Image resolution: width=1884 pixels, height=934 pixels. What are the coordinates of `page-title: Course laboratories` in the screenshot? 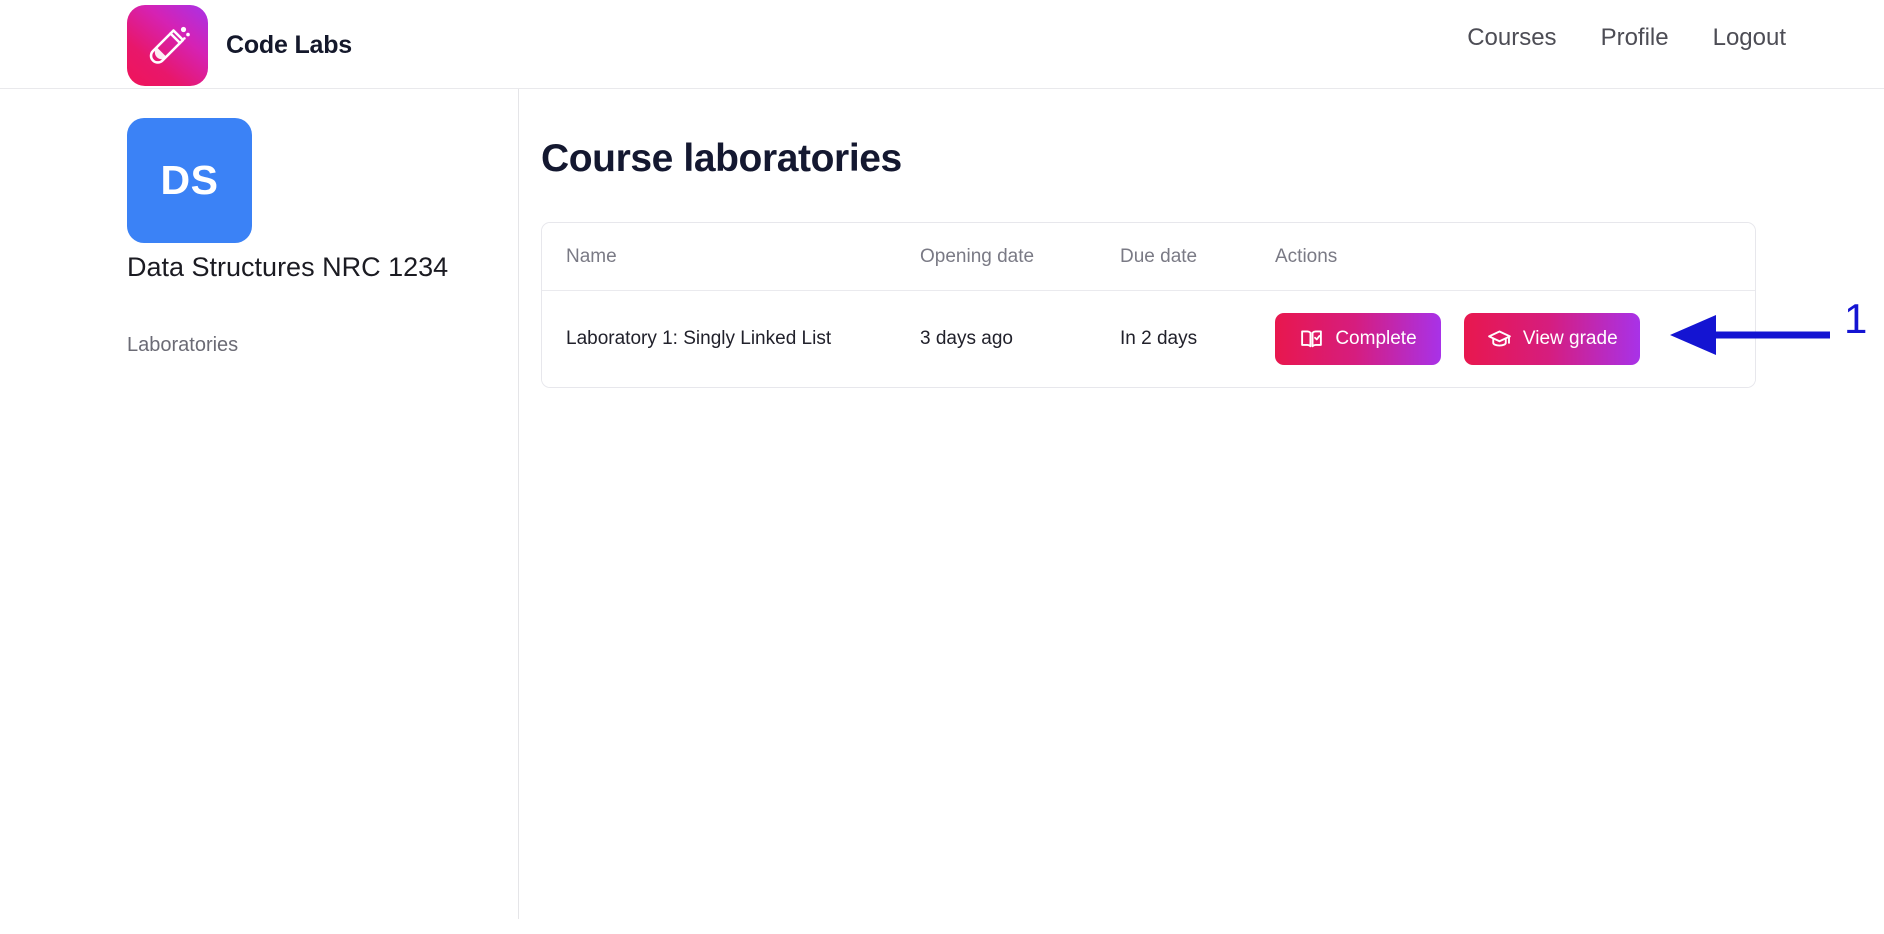 It's located at (721, 158).